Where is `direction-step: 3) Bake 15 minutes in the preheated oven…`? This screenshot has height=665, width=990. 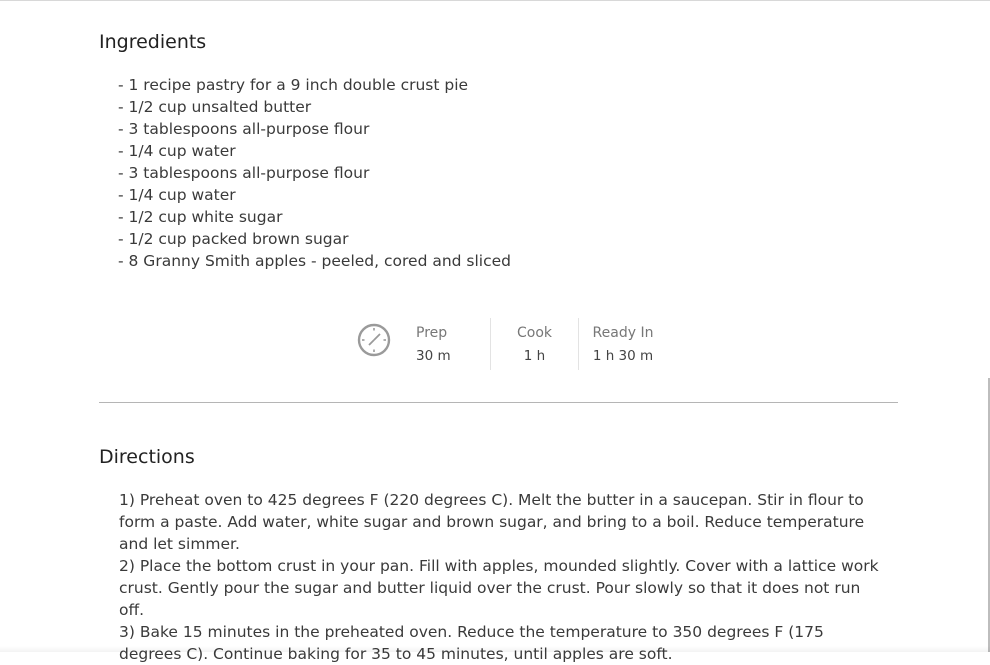 direction-step: 3) Bake 15 minutes in the preheated oven… is located at coordinates (471, 643).